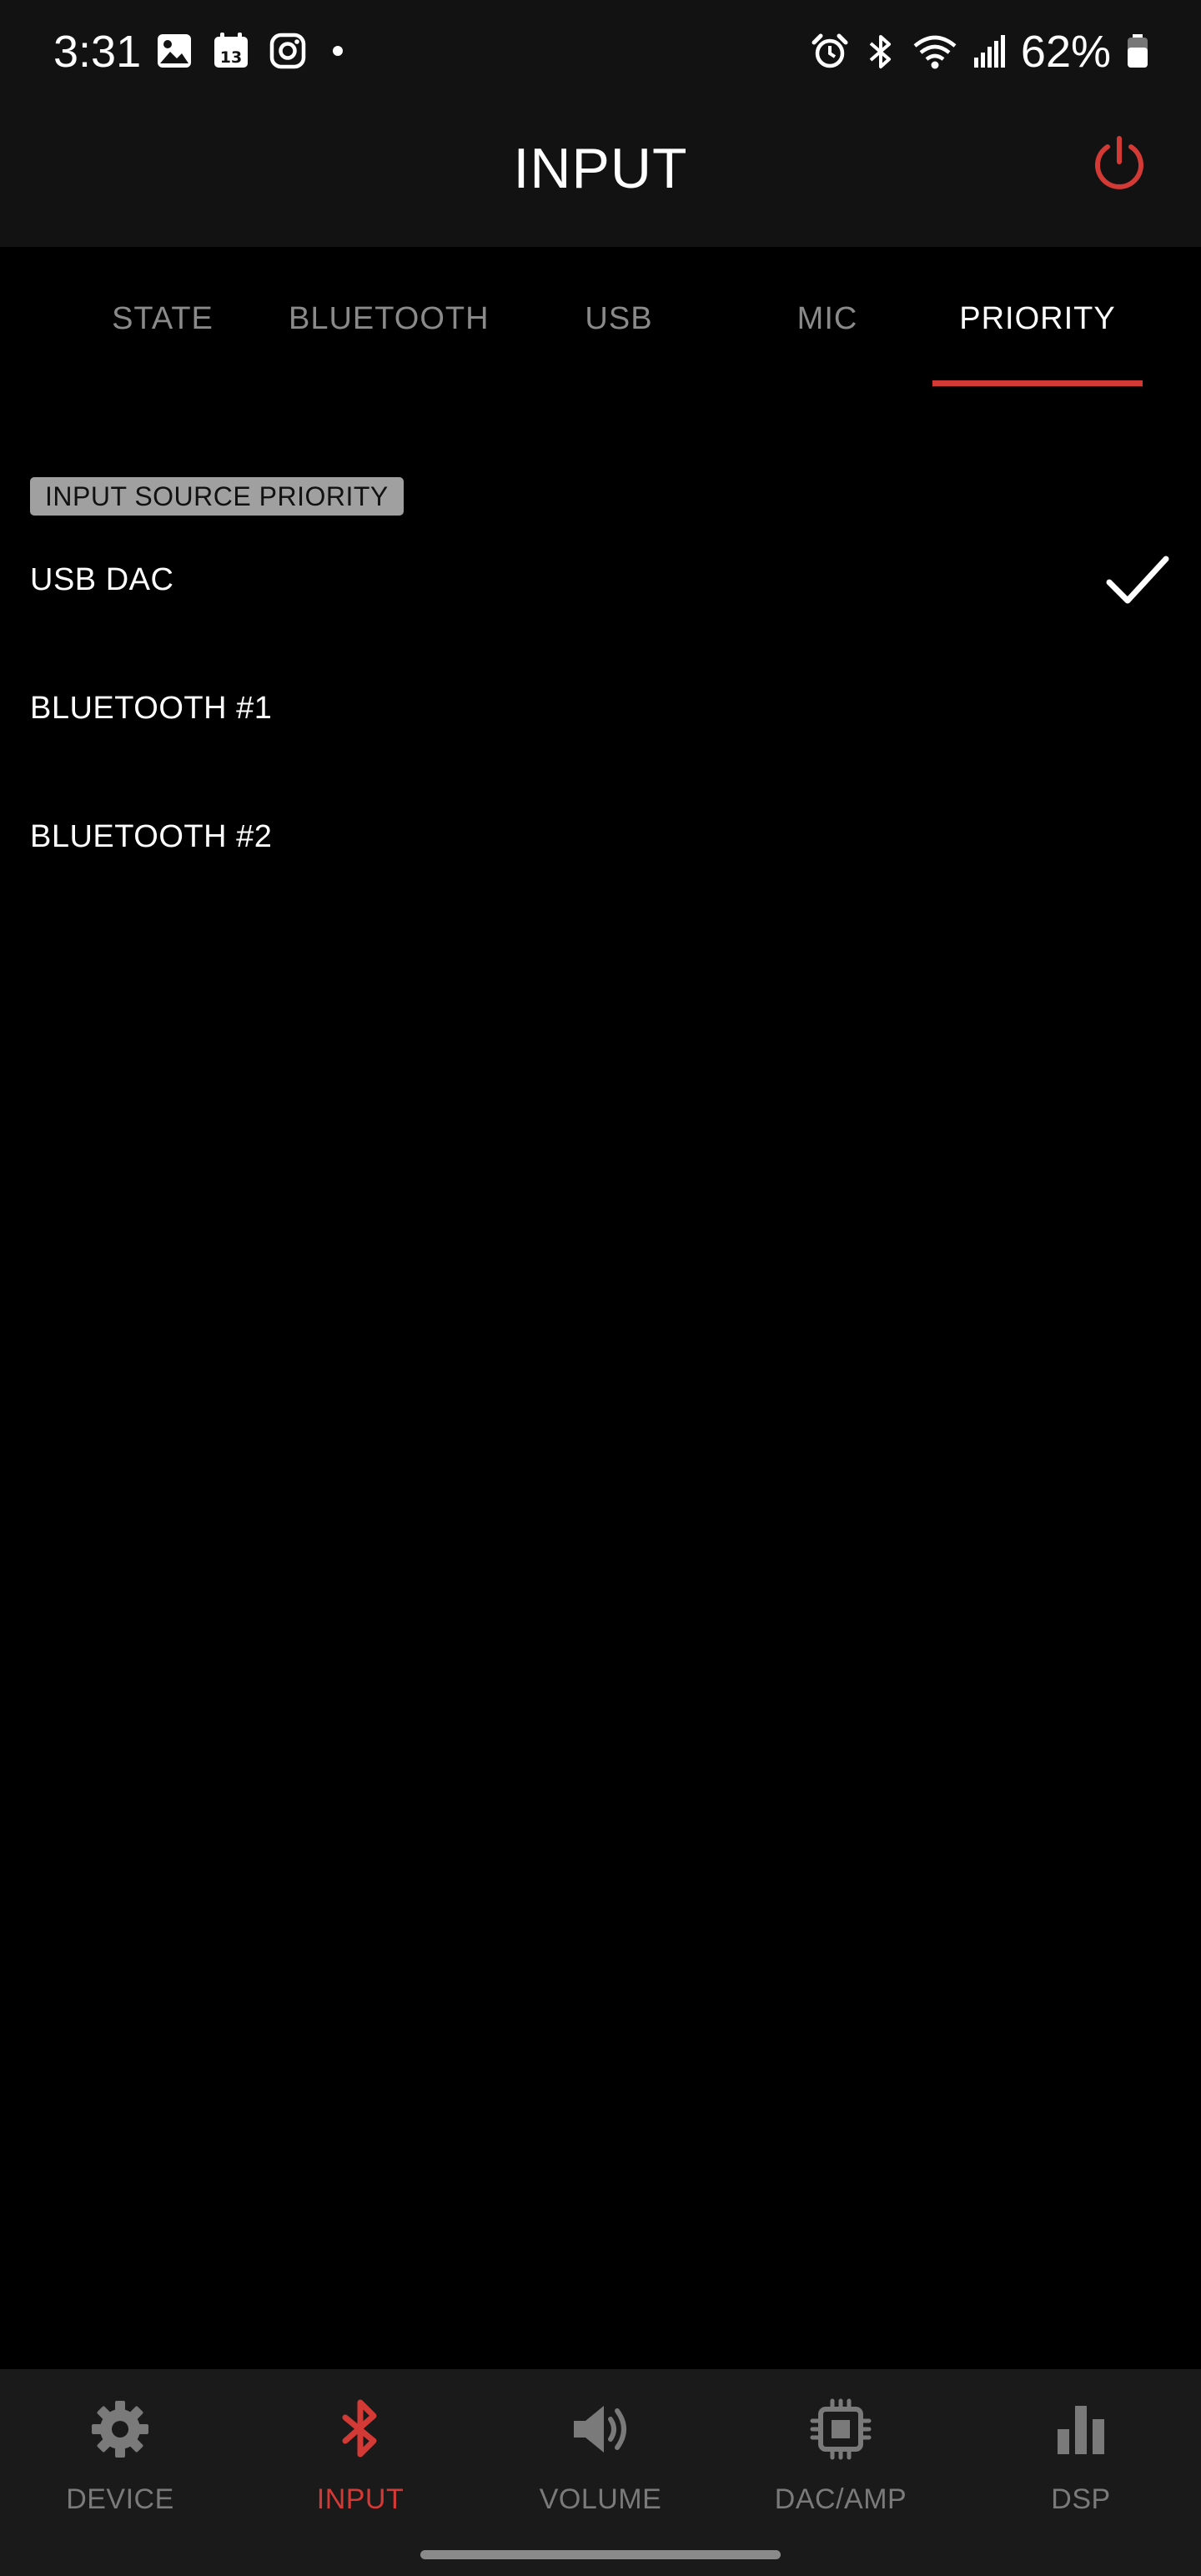 This screenshot has height=2576, width=1201. I want to click on priority-item-usb-dac: USB DAC, so click(601, 581).